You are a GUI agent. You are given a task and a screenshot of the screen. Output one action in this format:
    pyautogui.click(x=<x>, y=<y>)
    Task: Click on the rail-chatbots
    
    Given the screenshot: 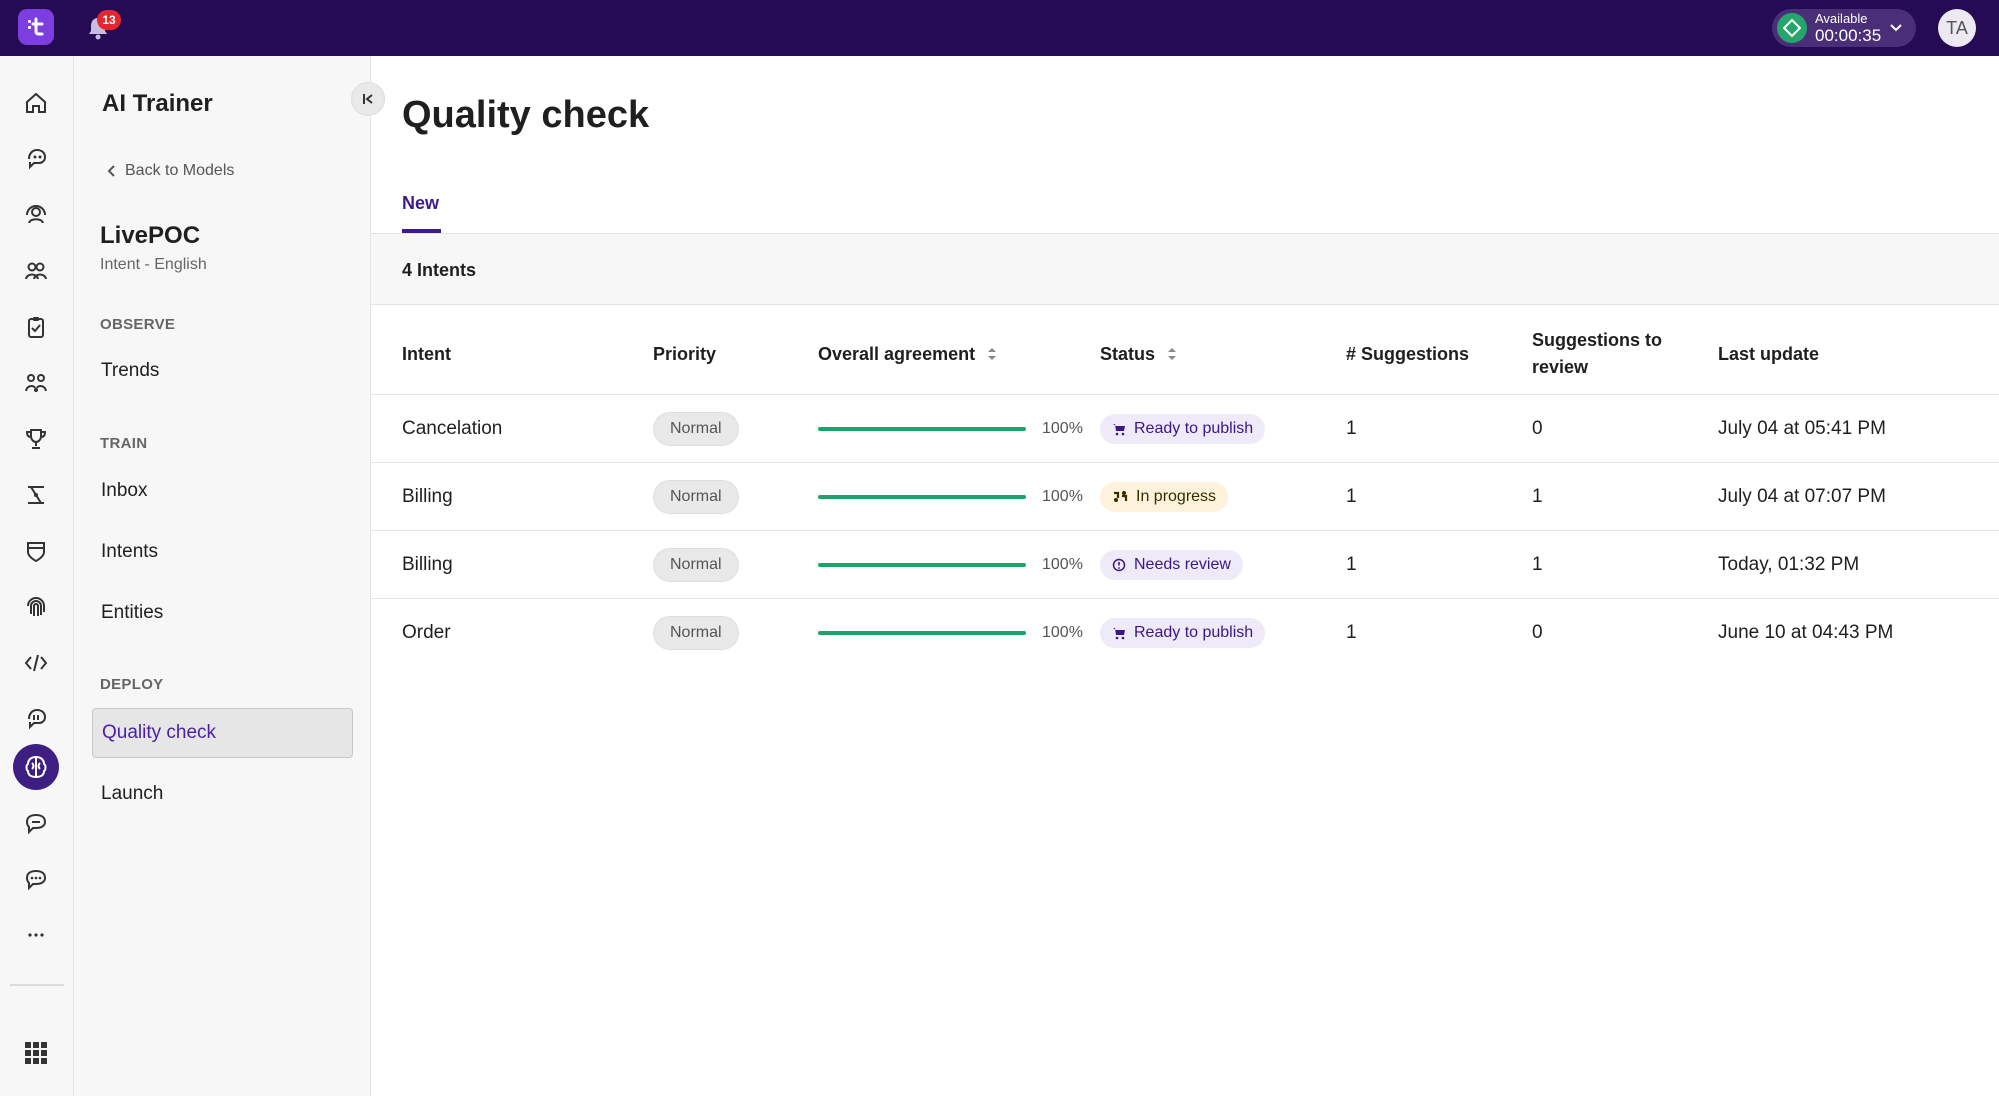 What is the action you would take?
    pyautogui.click(x=36, y=159)
    